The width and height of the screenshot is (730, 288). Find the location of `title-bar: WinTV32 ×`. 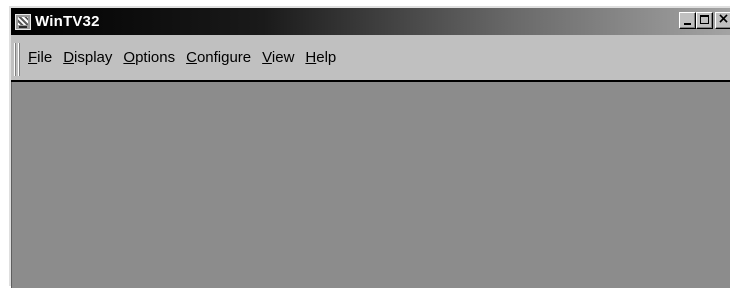

title-bar: WinTV32 × is located at coordinates (370, 21).